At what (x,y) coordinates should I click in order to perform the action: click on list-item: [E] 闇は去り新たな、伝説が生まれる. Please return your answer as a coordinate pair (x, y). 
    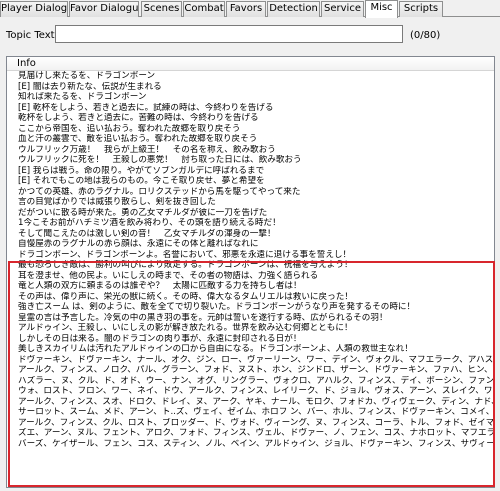
    Looking at the image, I should click on (250, 87).